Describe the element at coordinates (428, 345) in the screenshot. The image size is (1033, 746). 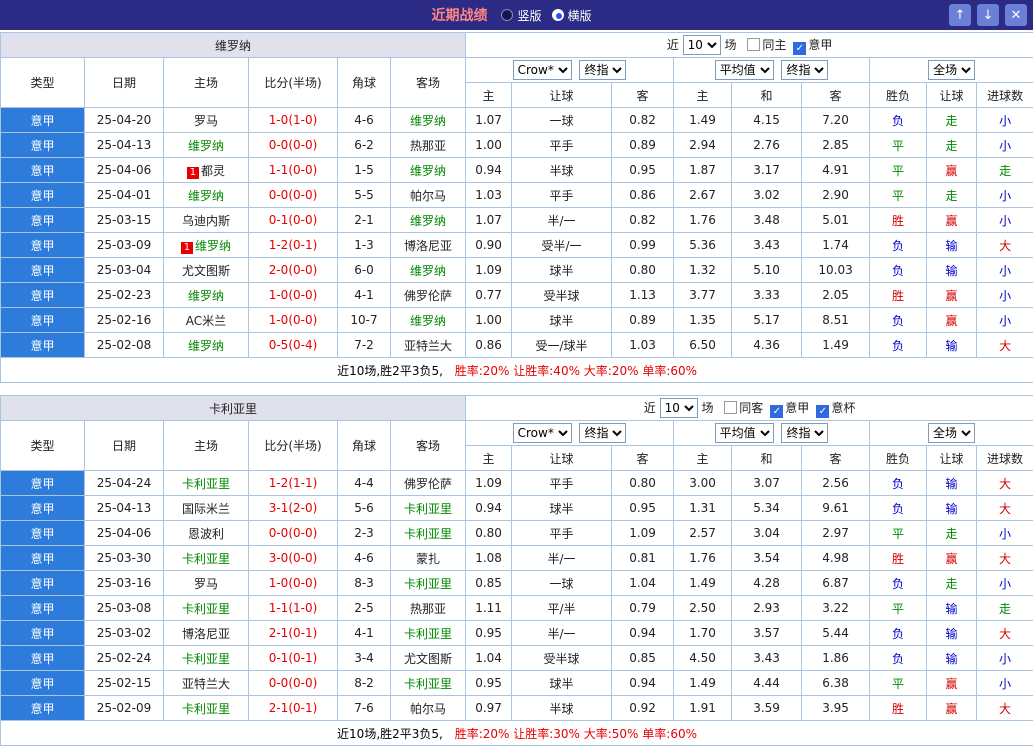
I see `away-team-cell: 亚特兰大` at that location.